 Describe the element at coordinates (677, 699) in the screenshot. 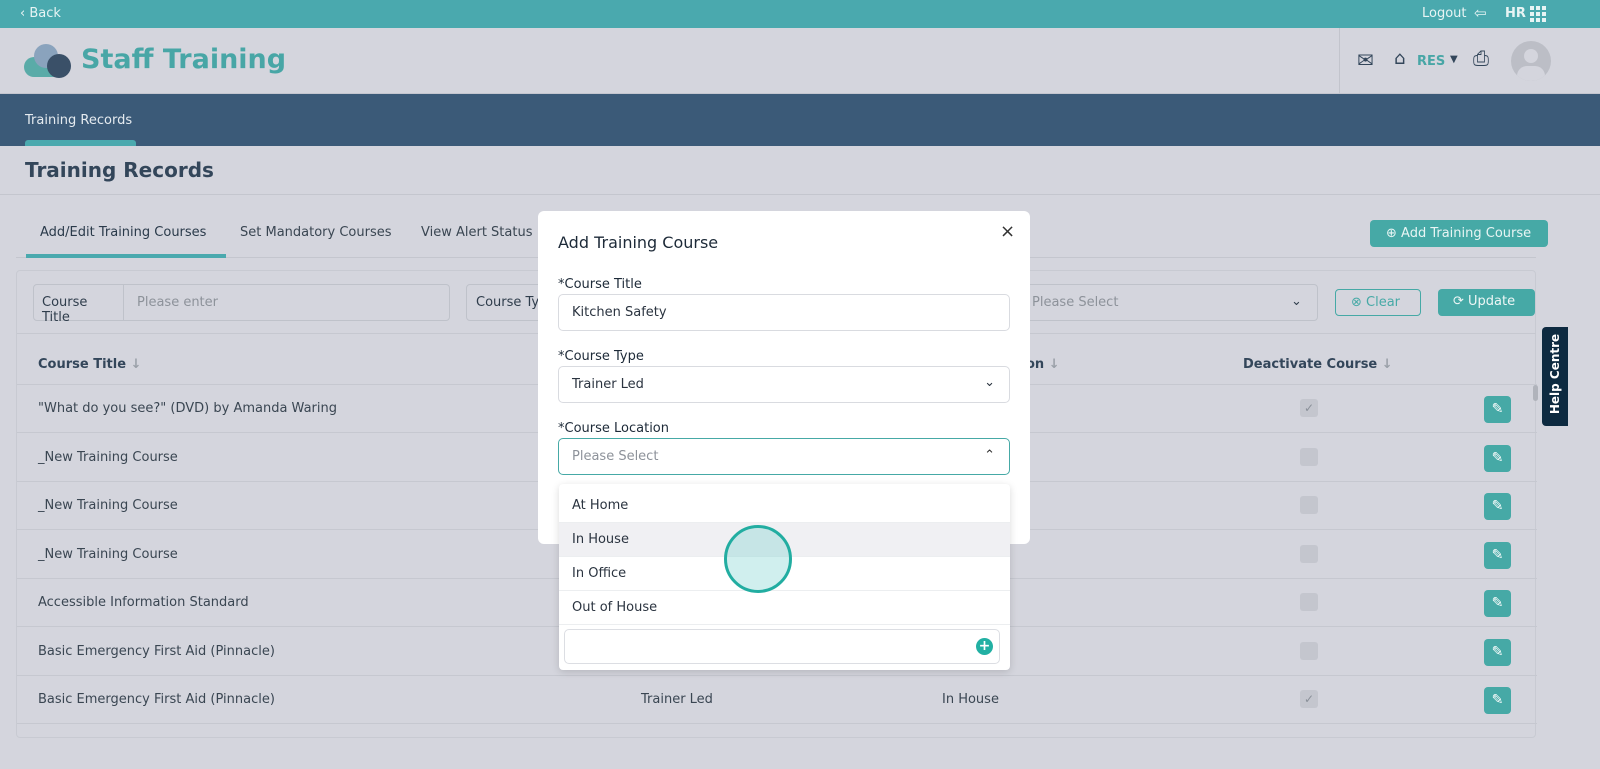

I see `course-type-cell: Trainer Led` at that location.